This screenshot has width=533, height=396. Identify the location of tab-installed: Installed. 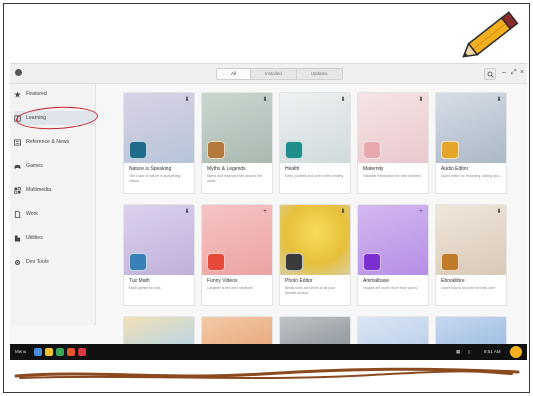
(274, 74).